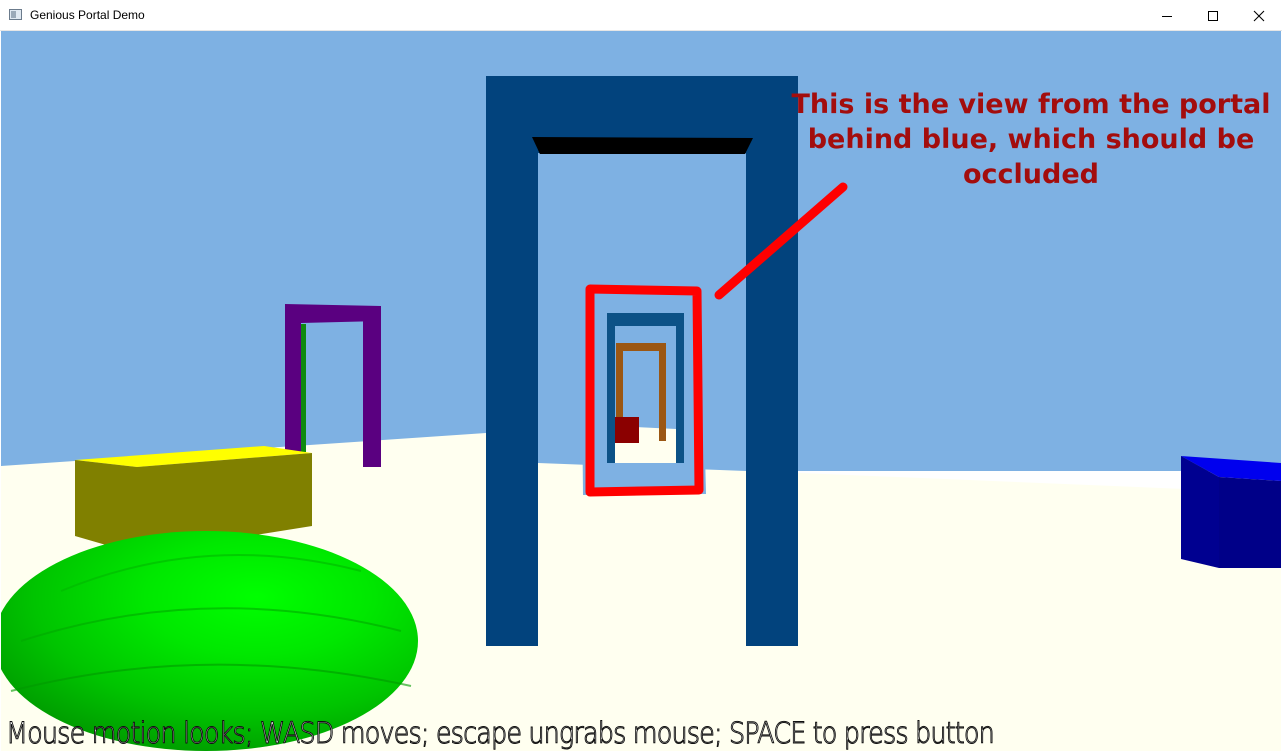 The height and width of the screenshot is (752, 1282). What do you see at coordinates (87, 15) in the screenshot?
I see `window-title: Genious Portal Demo` at bounding box center [87, 15].